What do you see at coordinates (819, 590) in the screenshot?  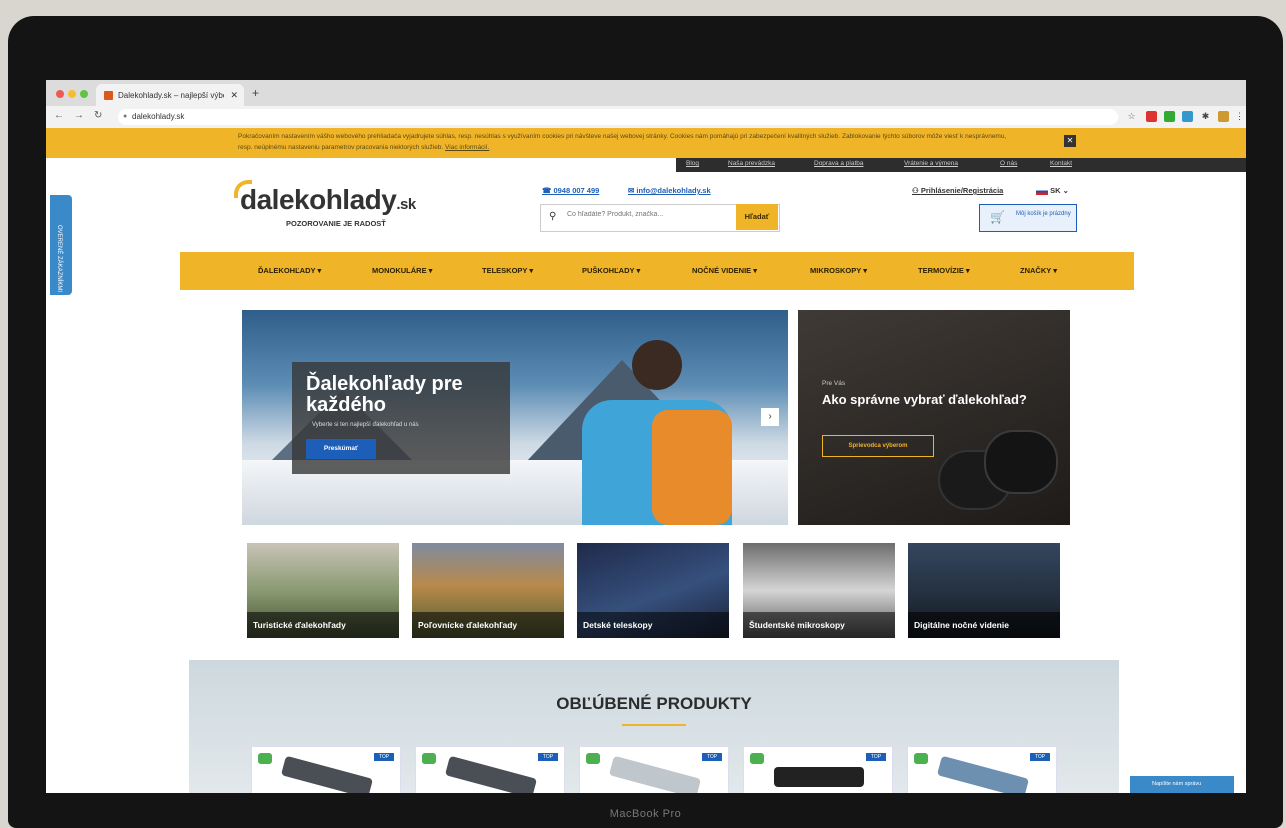 I see `category-card-mikroskopy: Študentské mikroskopy` at bounding box center [819, 590].